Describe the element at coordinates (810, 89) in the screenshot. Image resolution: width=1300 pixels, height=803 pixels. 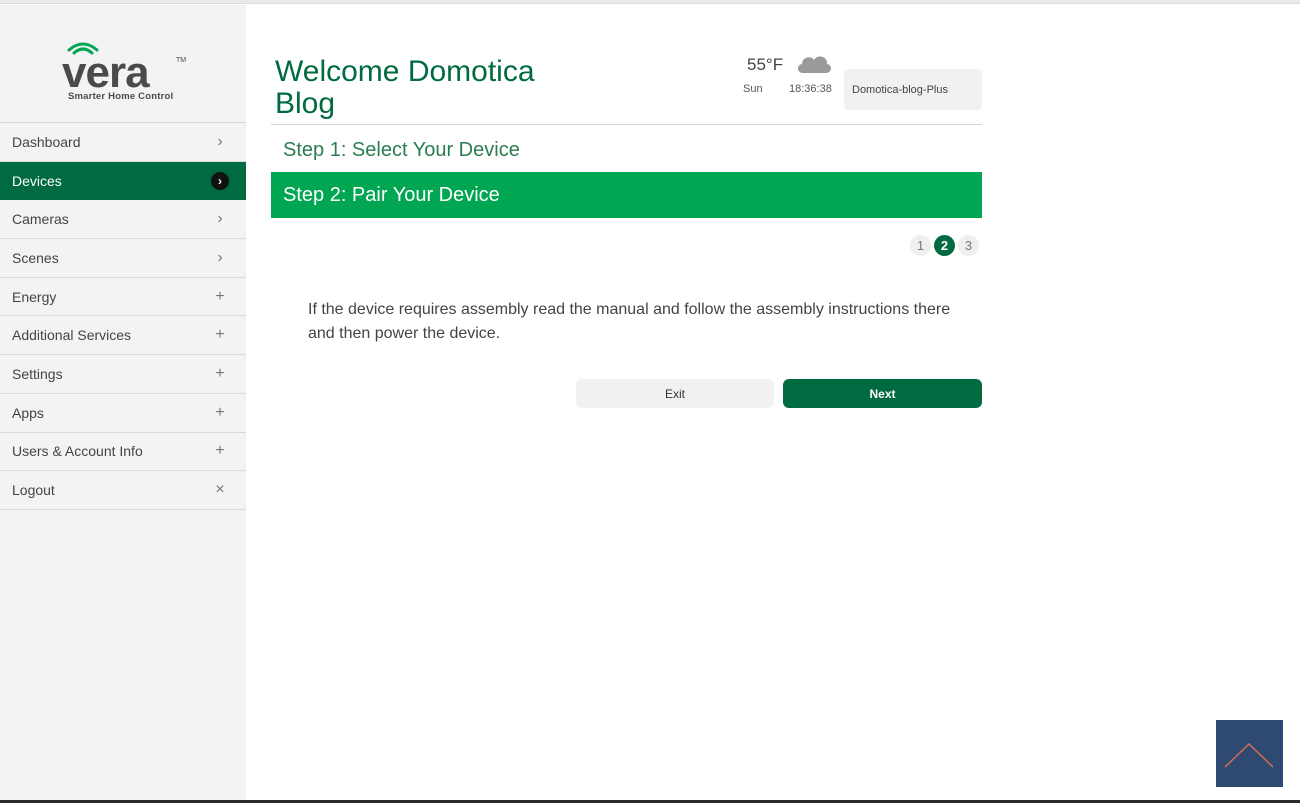
I see `weather-time: 18:36:38` at that location.